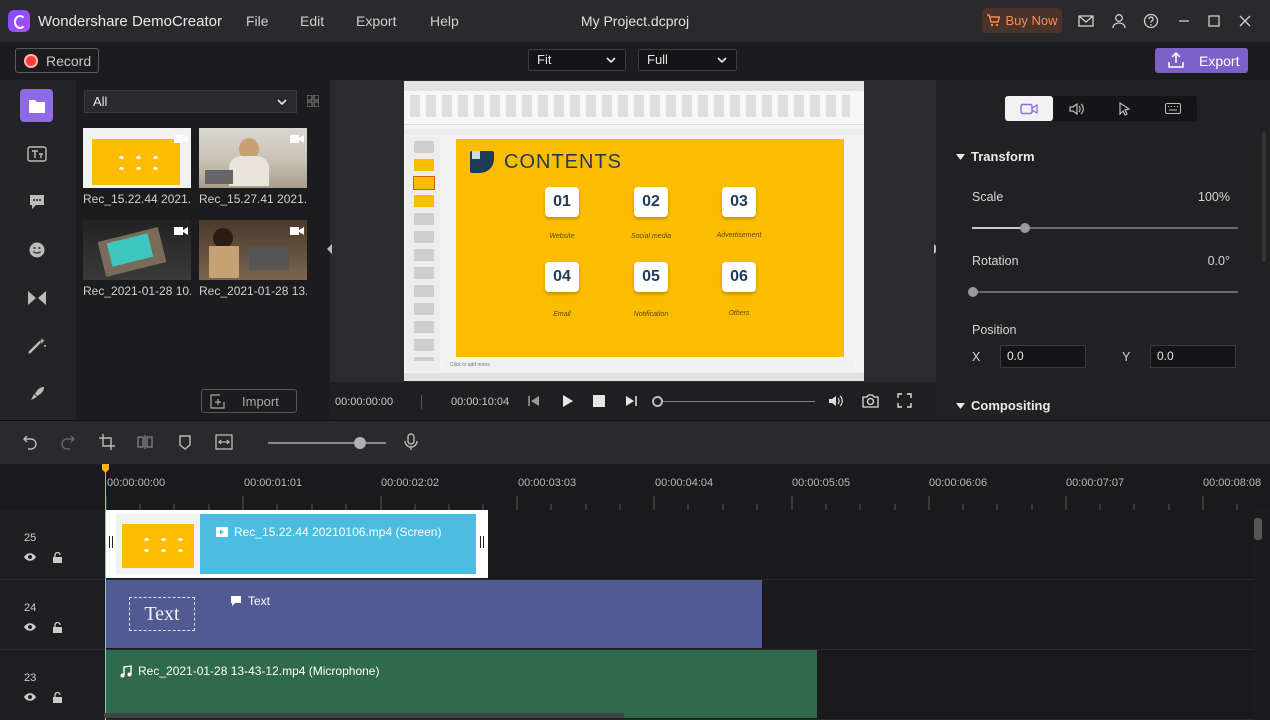 The height and width of the screenshot is (720, 1270). Describe the element at coordinates (282, 102) in the screenshot. I see `chevron-down-icon` at that location.